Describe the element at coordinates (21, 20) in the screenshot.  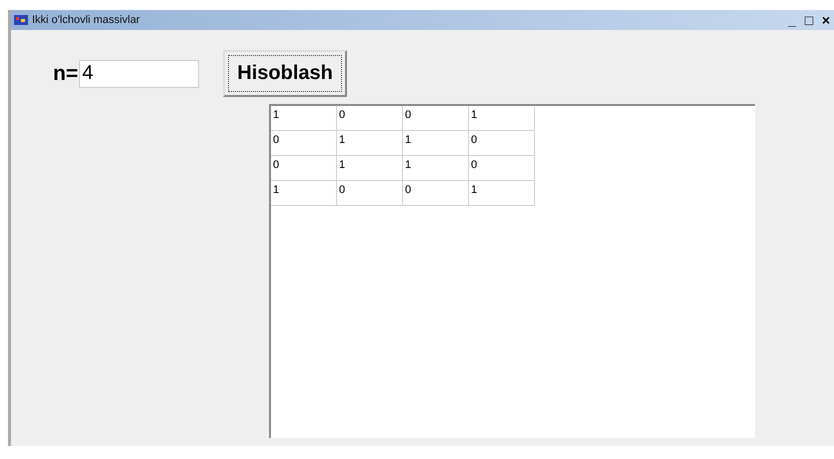
I see `app-icon` at that location.